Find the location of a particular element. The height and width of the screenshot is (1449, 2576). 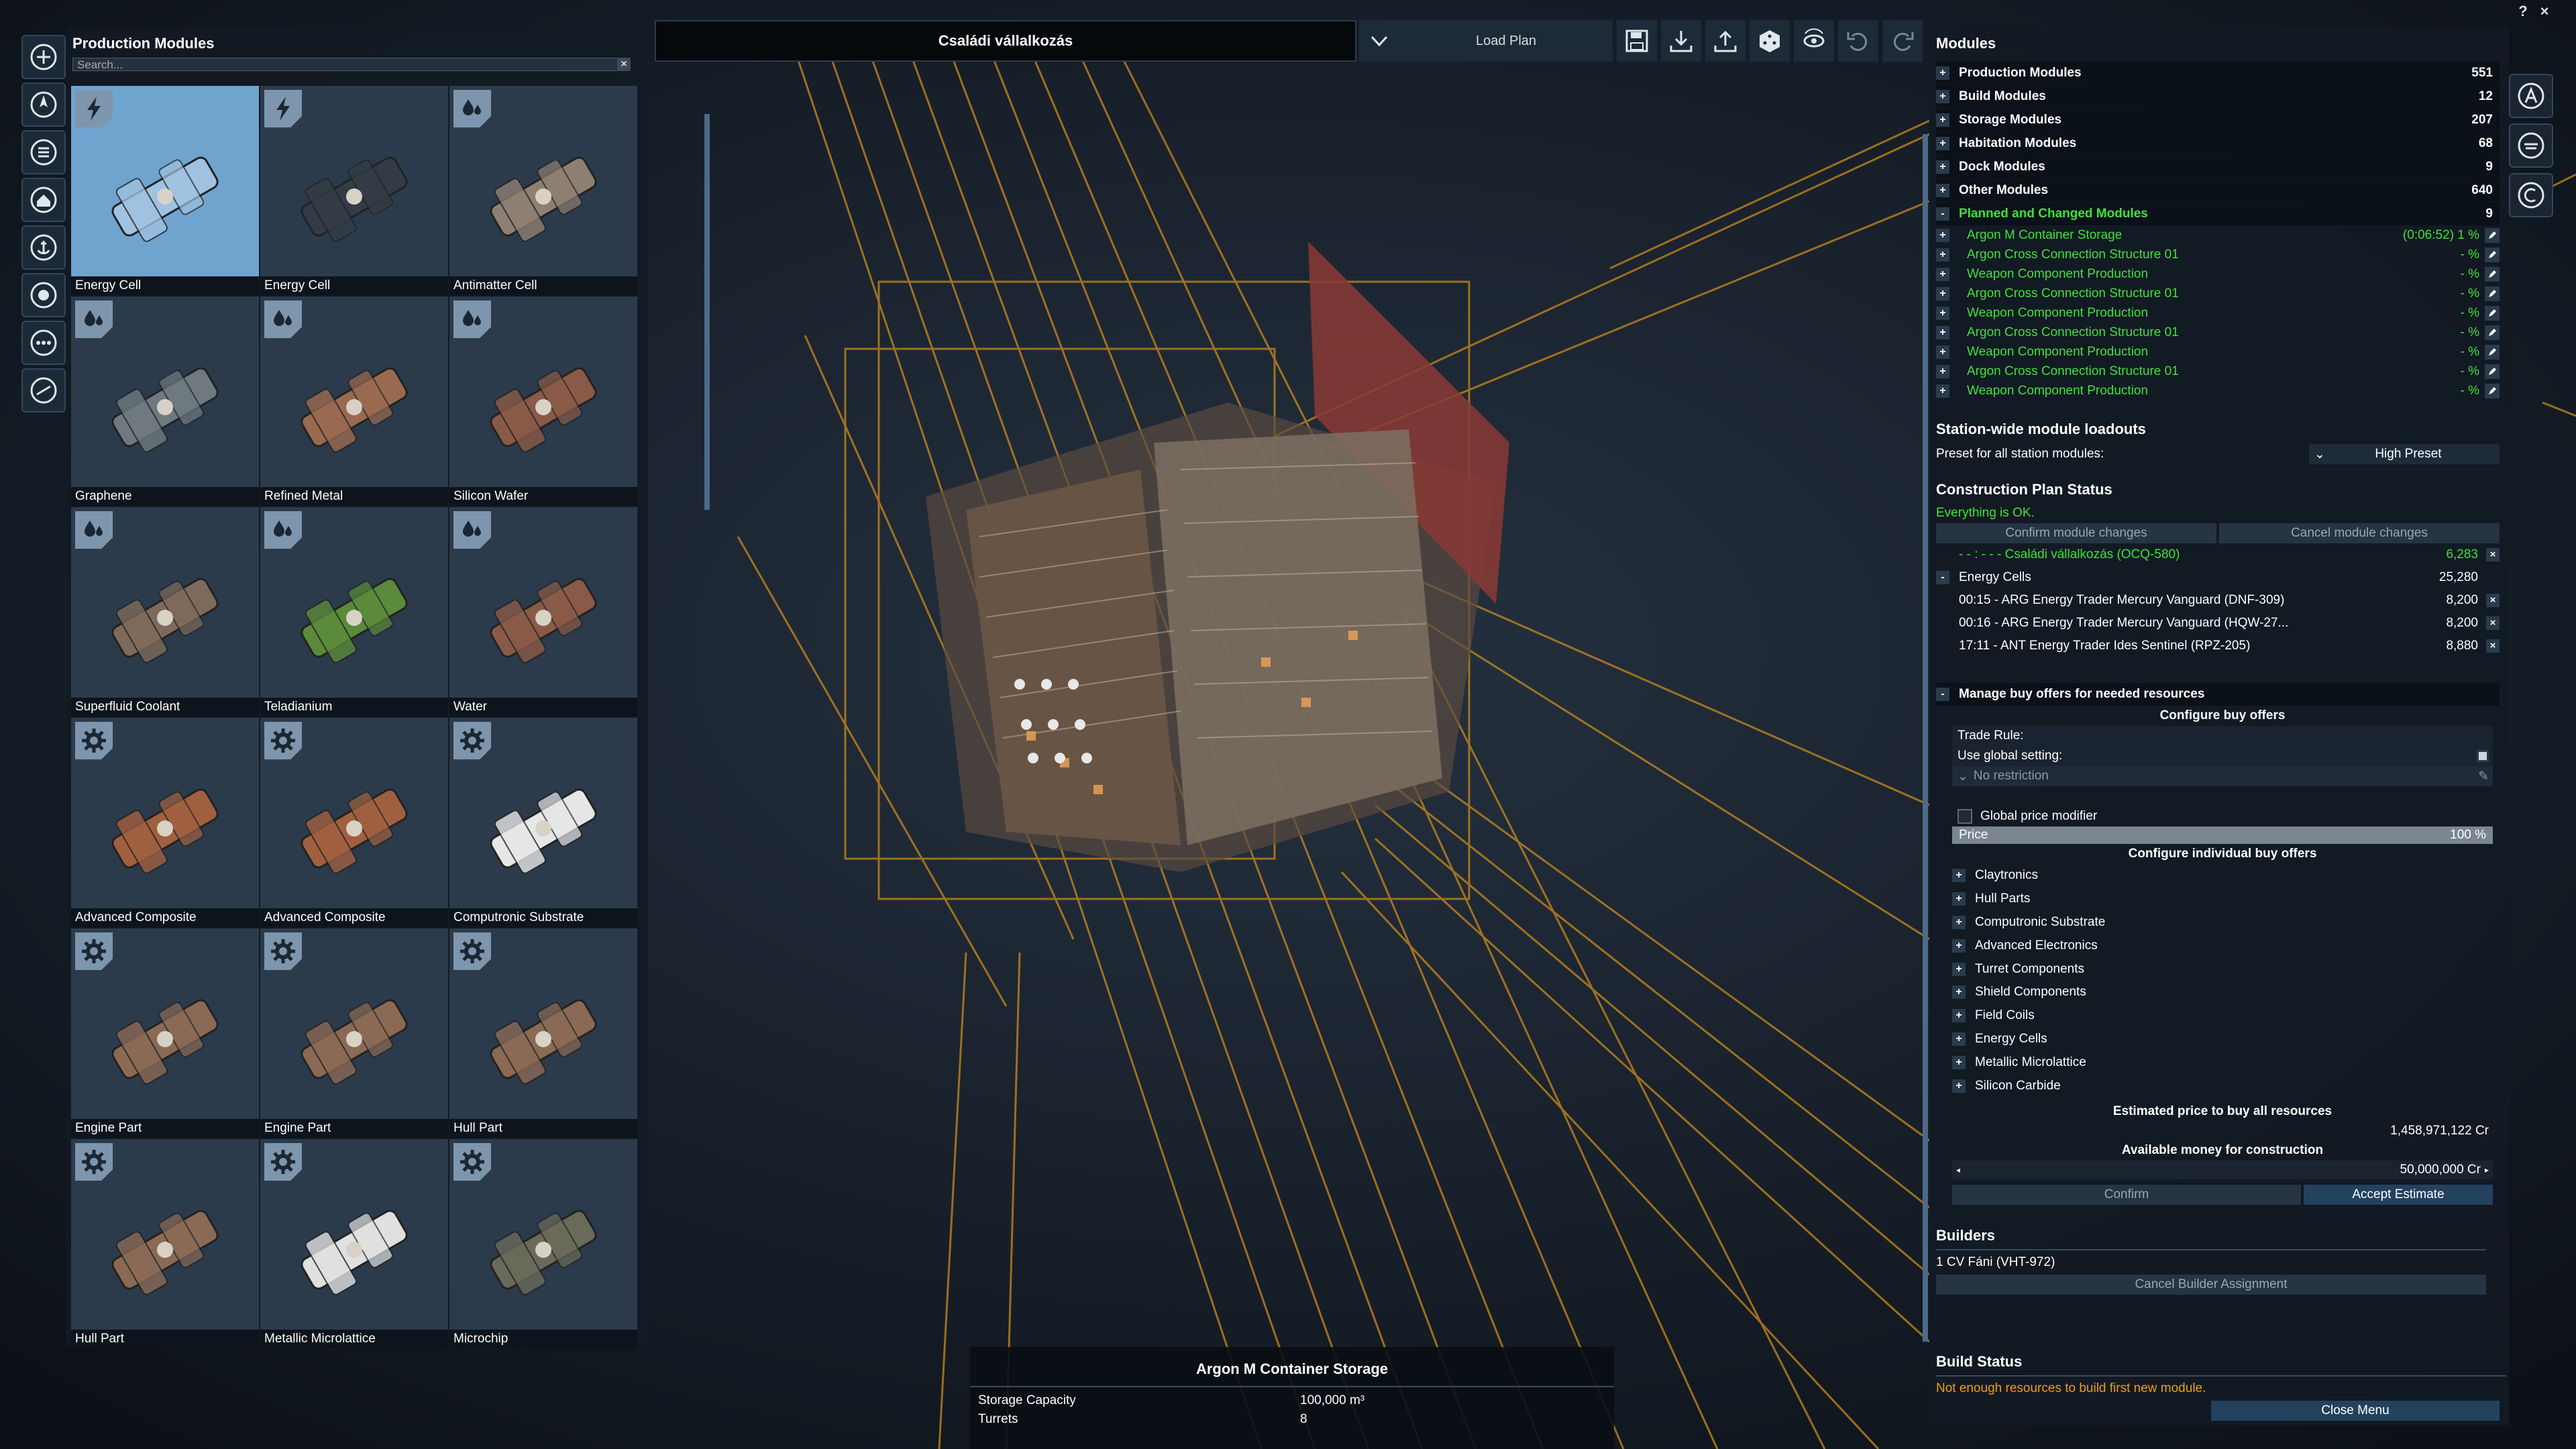

redo-button is located at coordinates (1902, 41).